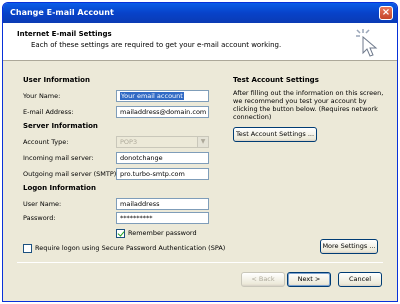  What do you see at coordinates (200, 262) in the screenshot?
I see `footer-divider` at bounding box center [200, 262].